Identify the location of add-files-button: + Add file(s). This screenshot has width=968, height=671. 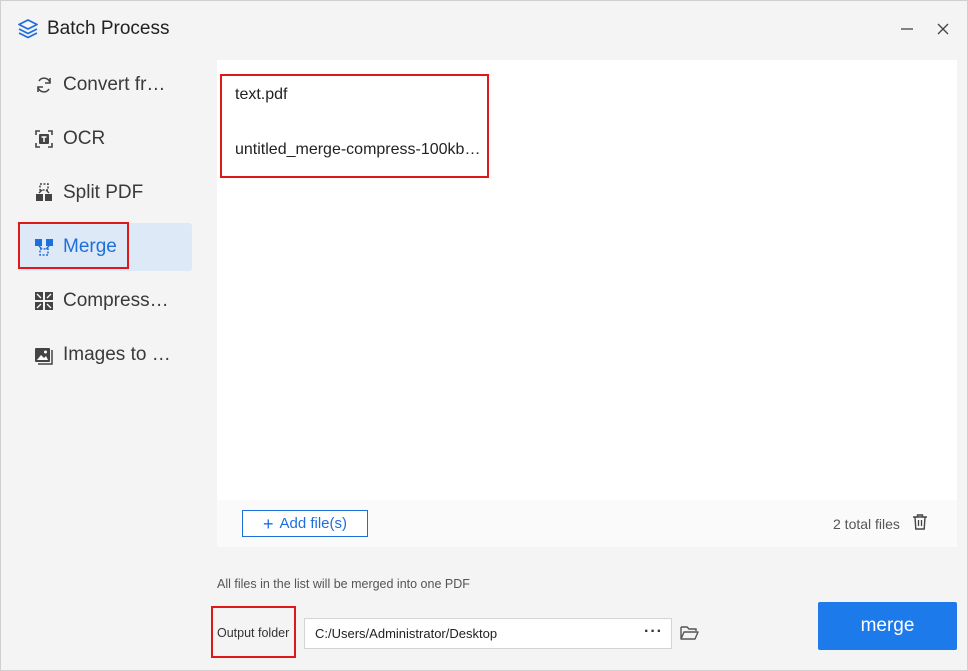
(305, 523).